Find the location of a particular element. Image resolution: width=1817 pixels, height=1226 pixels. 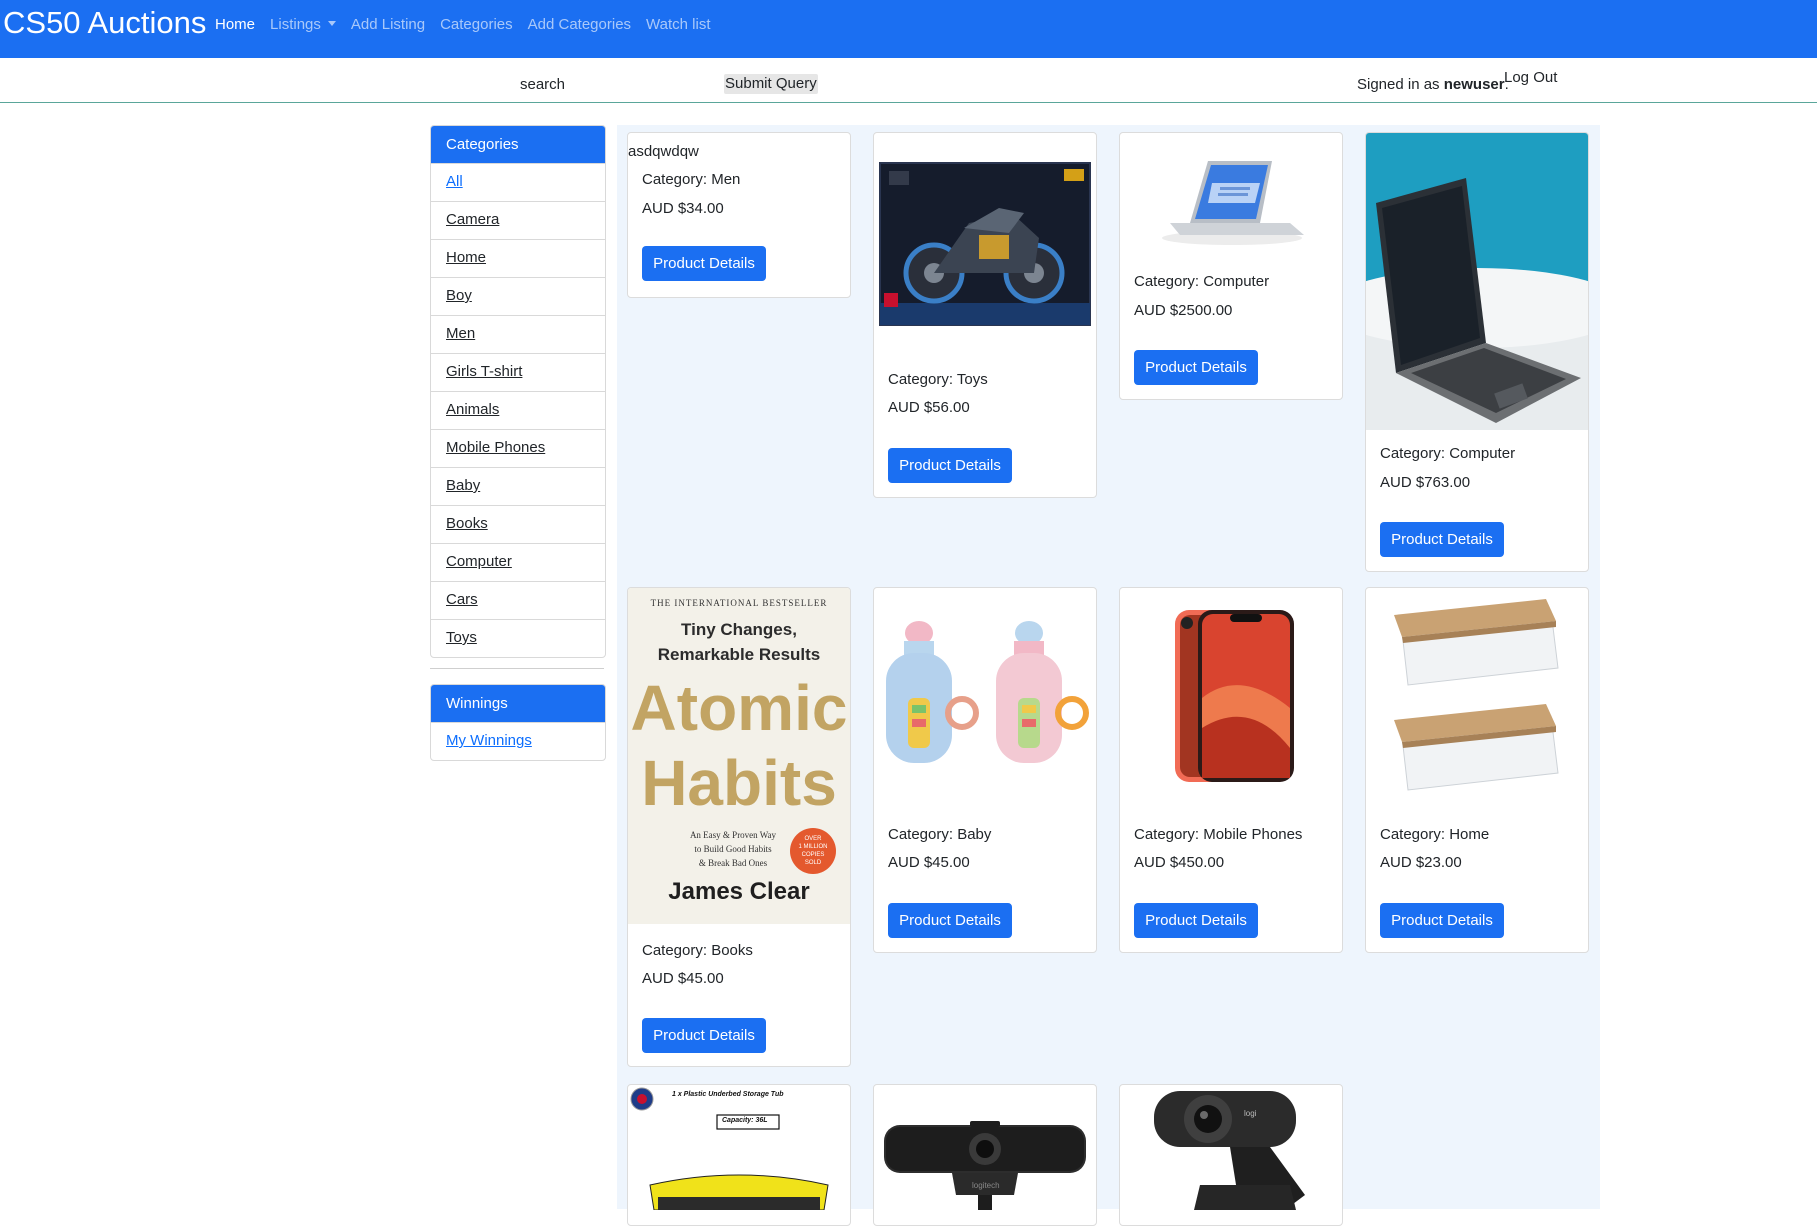

category-item-baby: Baby is located at coordinates (518, 486).